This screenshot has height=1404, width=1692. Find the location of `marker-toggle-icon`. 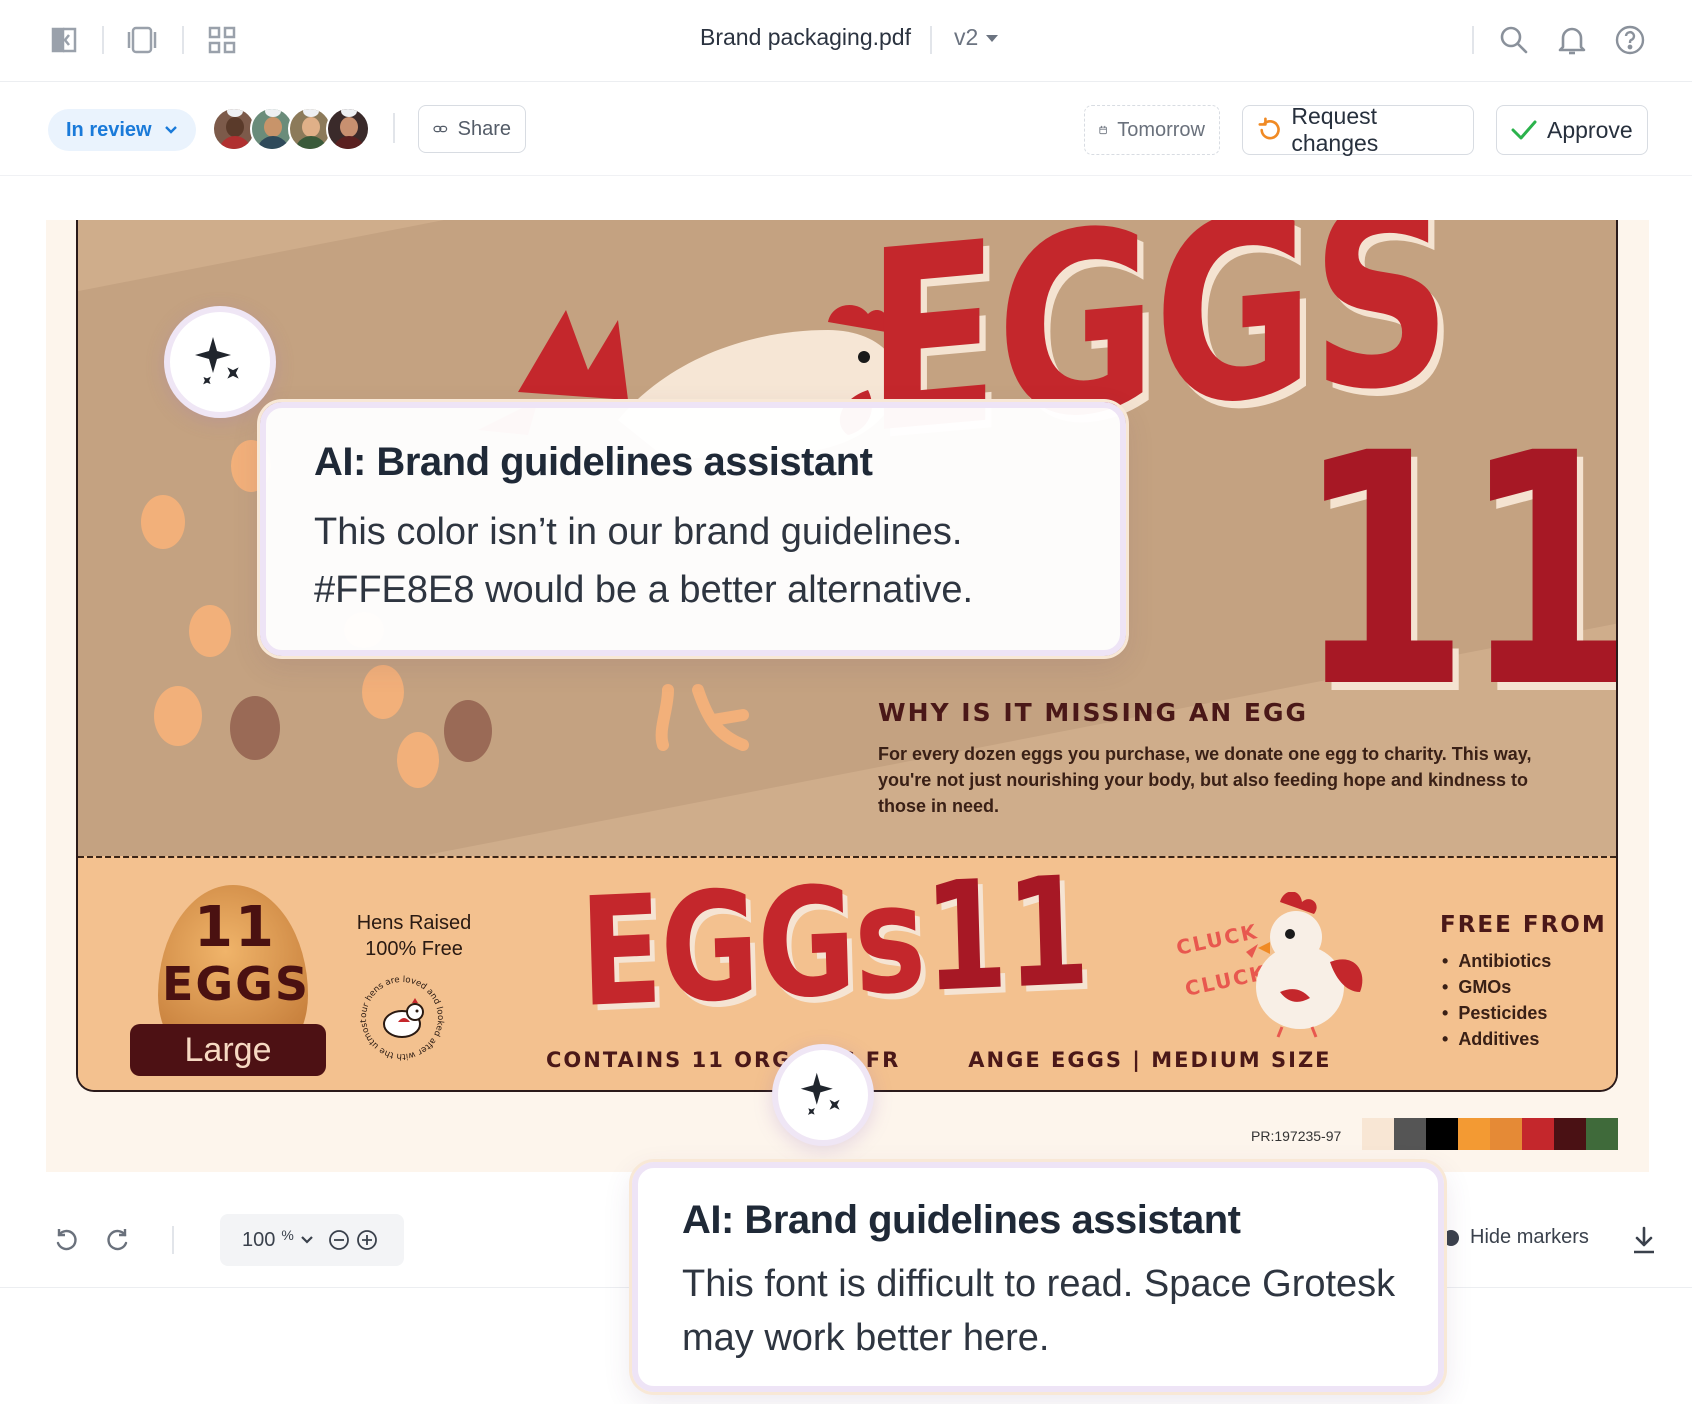

marker-toggle-icon is located at coordinates (1451, 1237).